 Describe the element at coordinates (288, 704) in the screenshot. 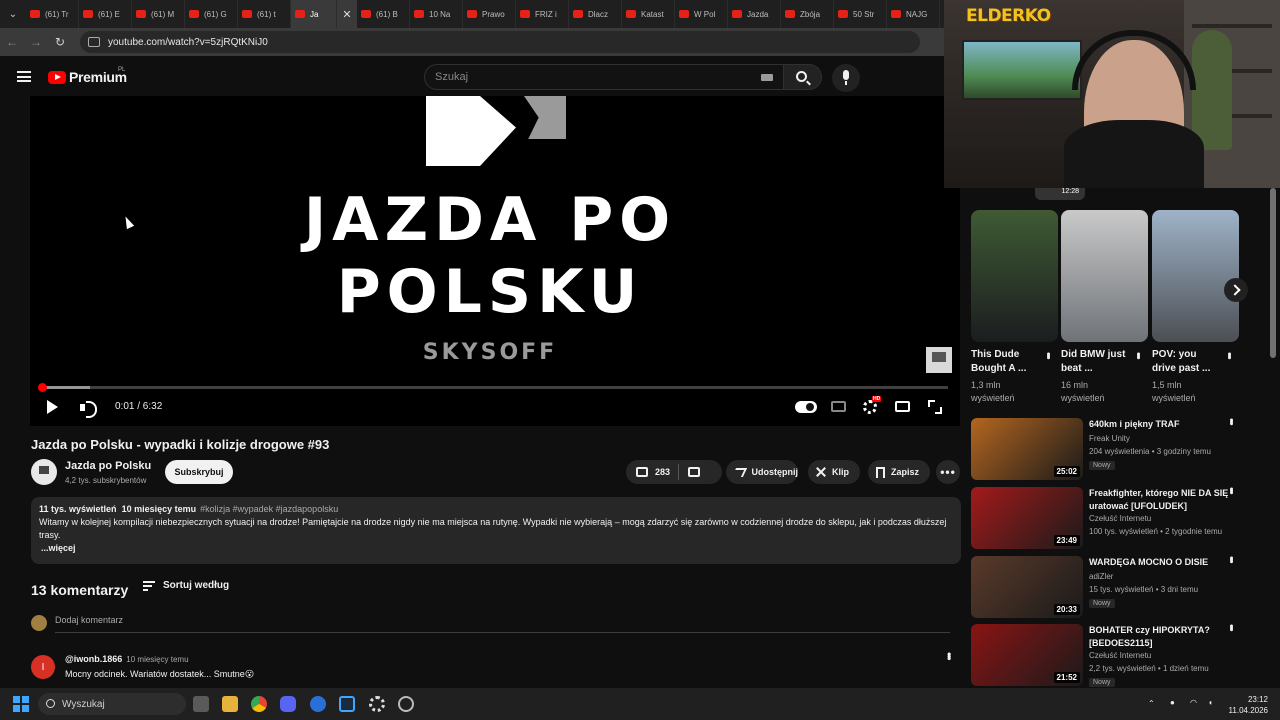

I see `discord-icon` at that location.